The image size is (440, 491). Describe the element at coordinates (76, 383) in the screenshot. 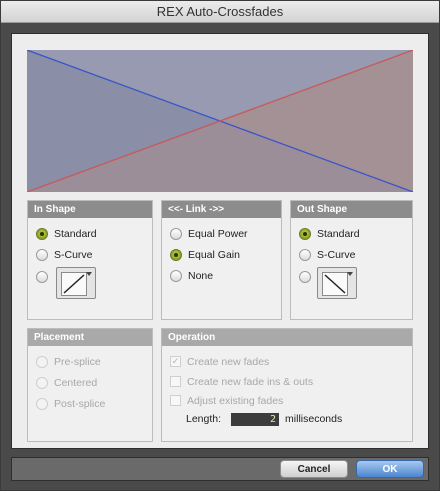

I see `option-label: Centered` at that location.